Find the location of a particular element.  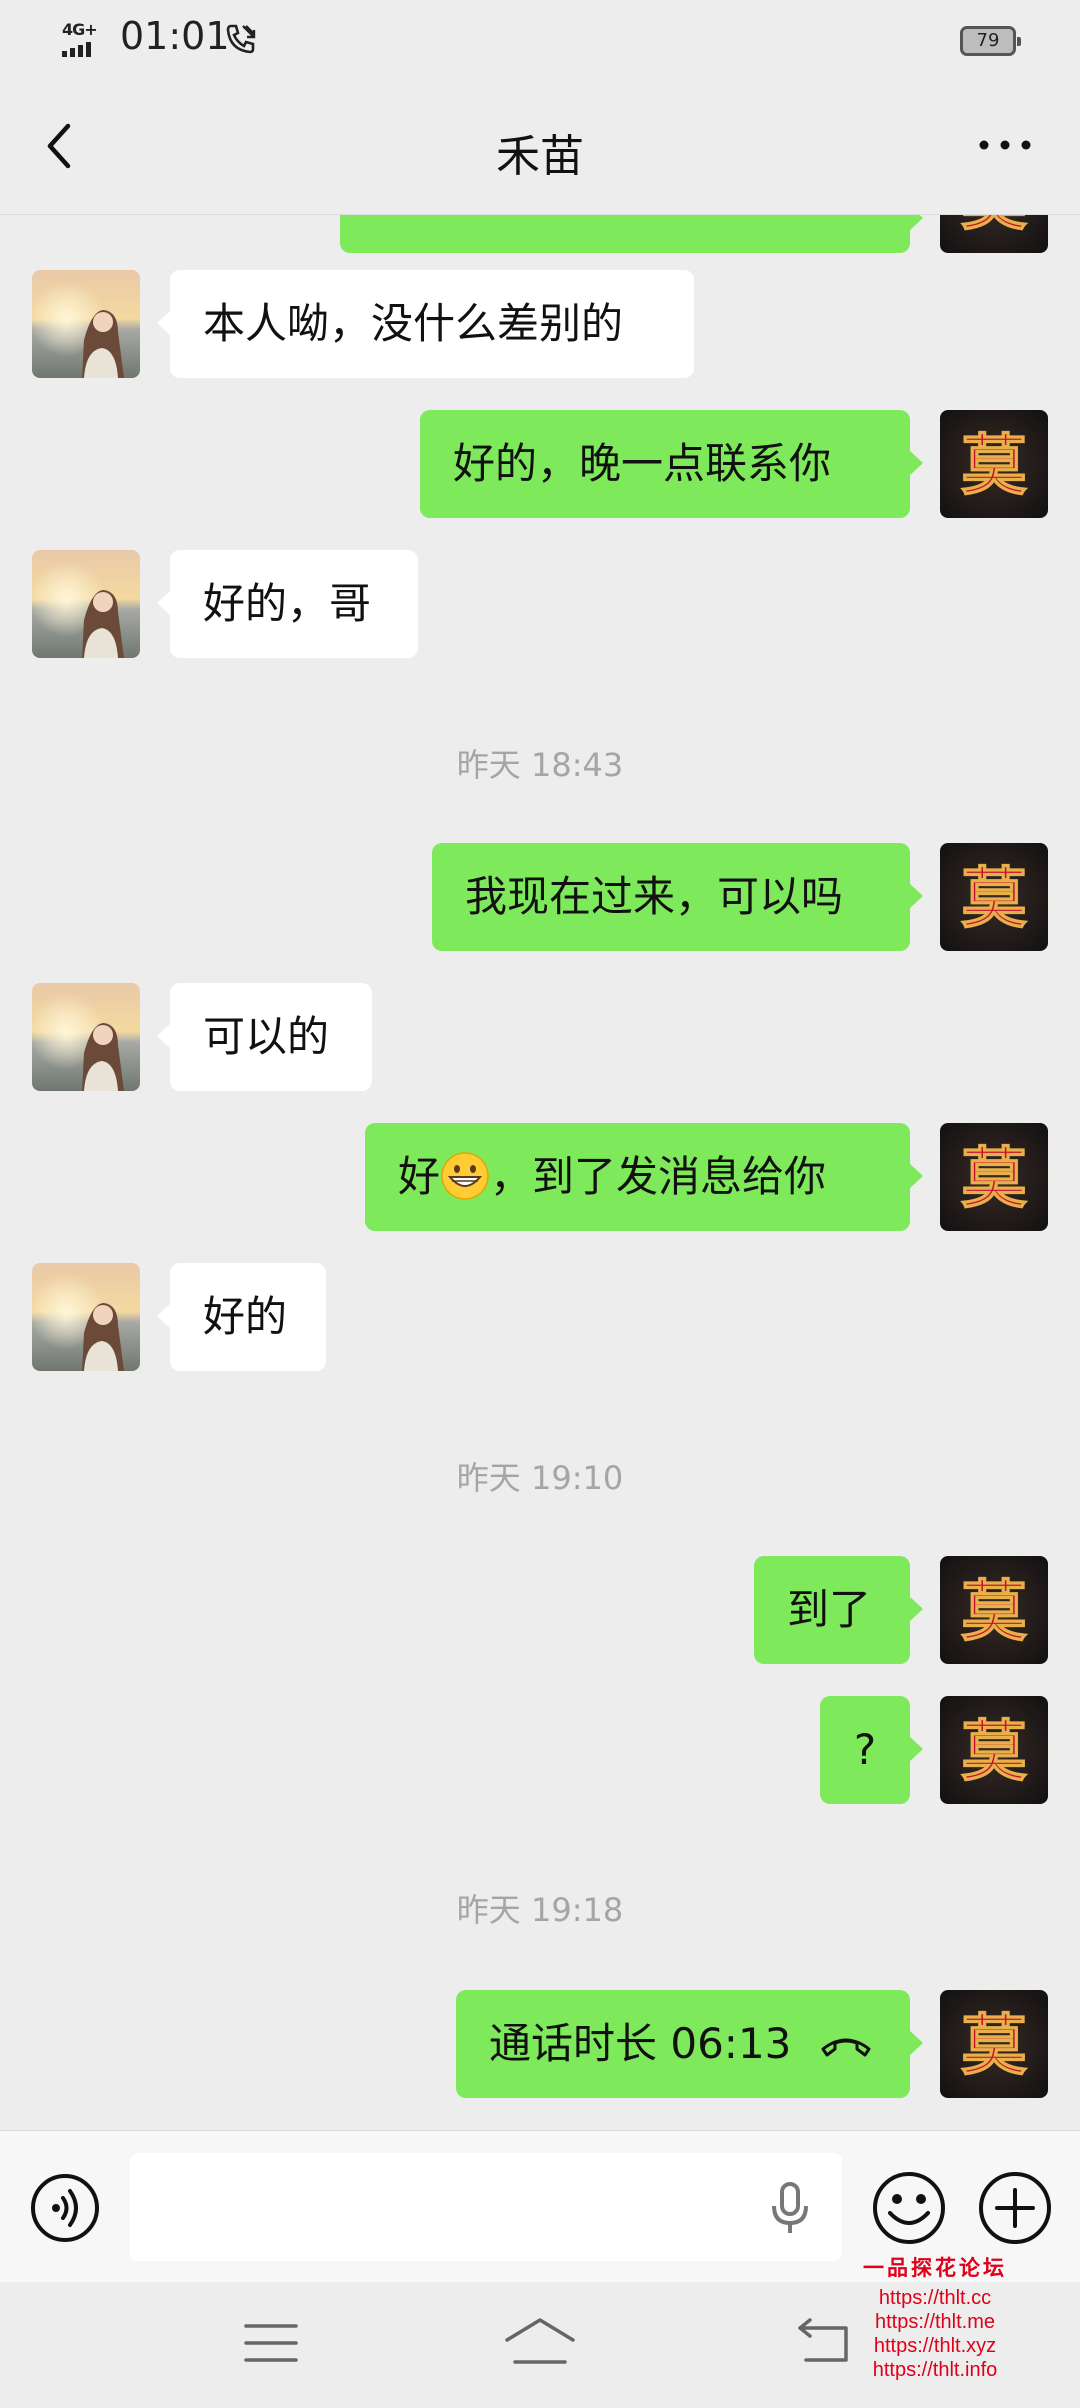

back-key-icon is located at coordinates (824, 2340).